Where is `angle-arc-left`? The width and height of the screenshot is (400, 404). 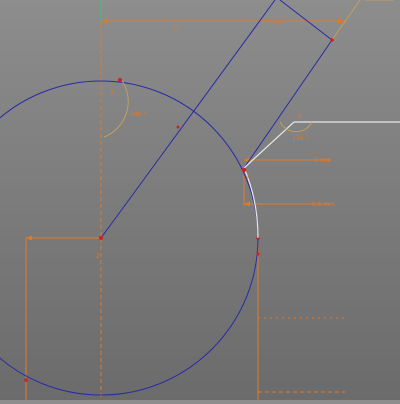 angle-arc-left is located at coordinates (116, 107).